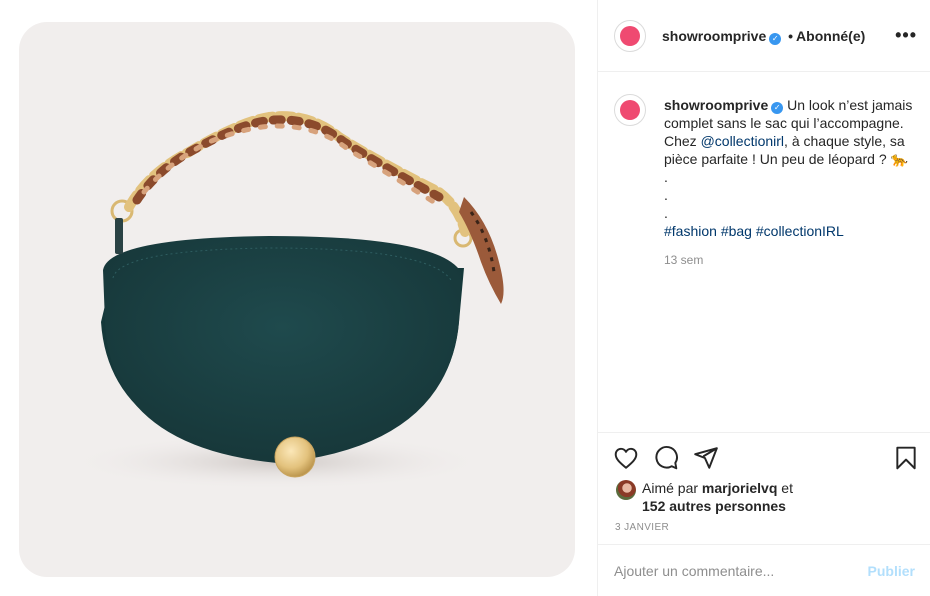  Describe the element at coordinates (706, 458) in the screenshot. I see `send-icon` at that location.